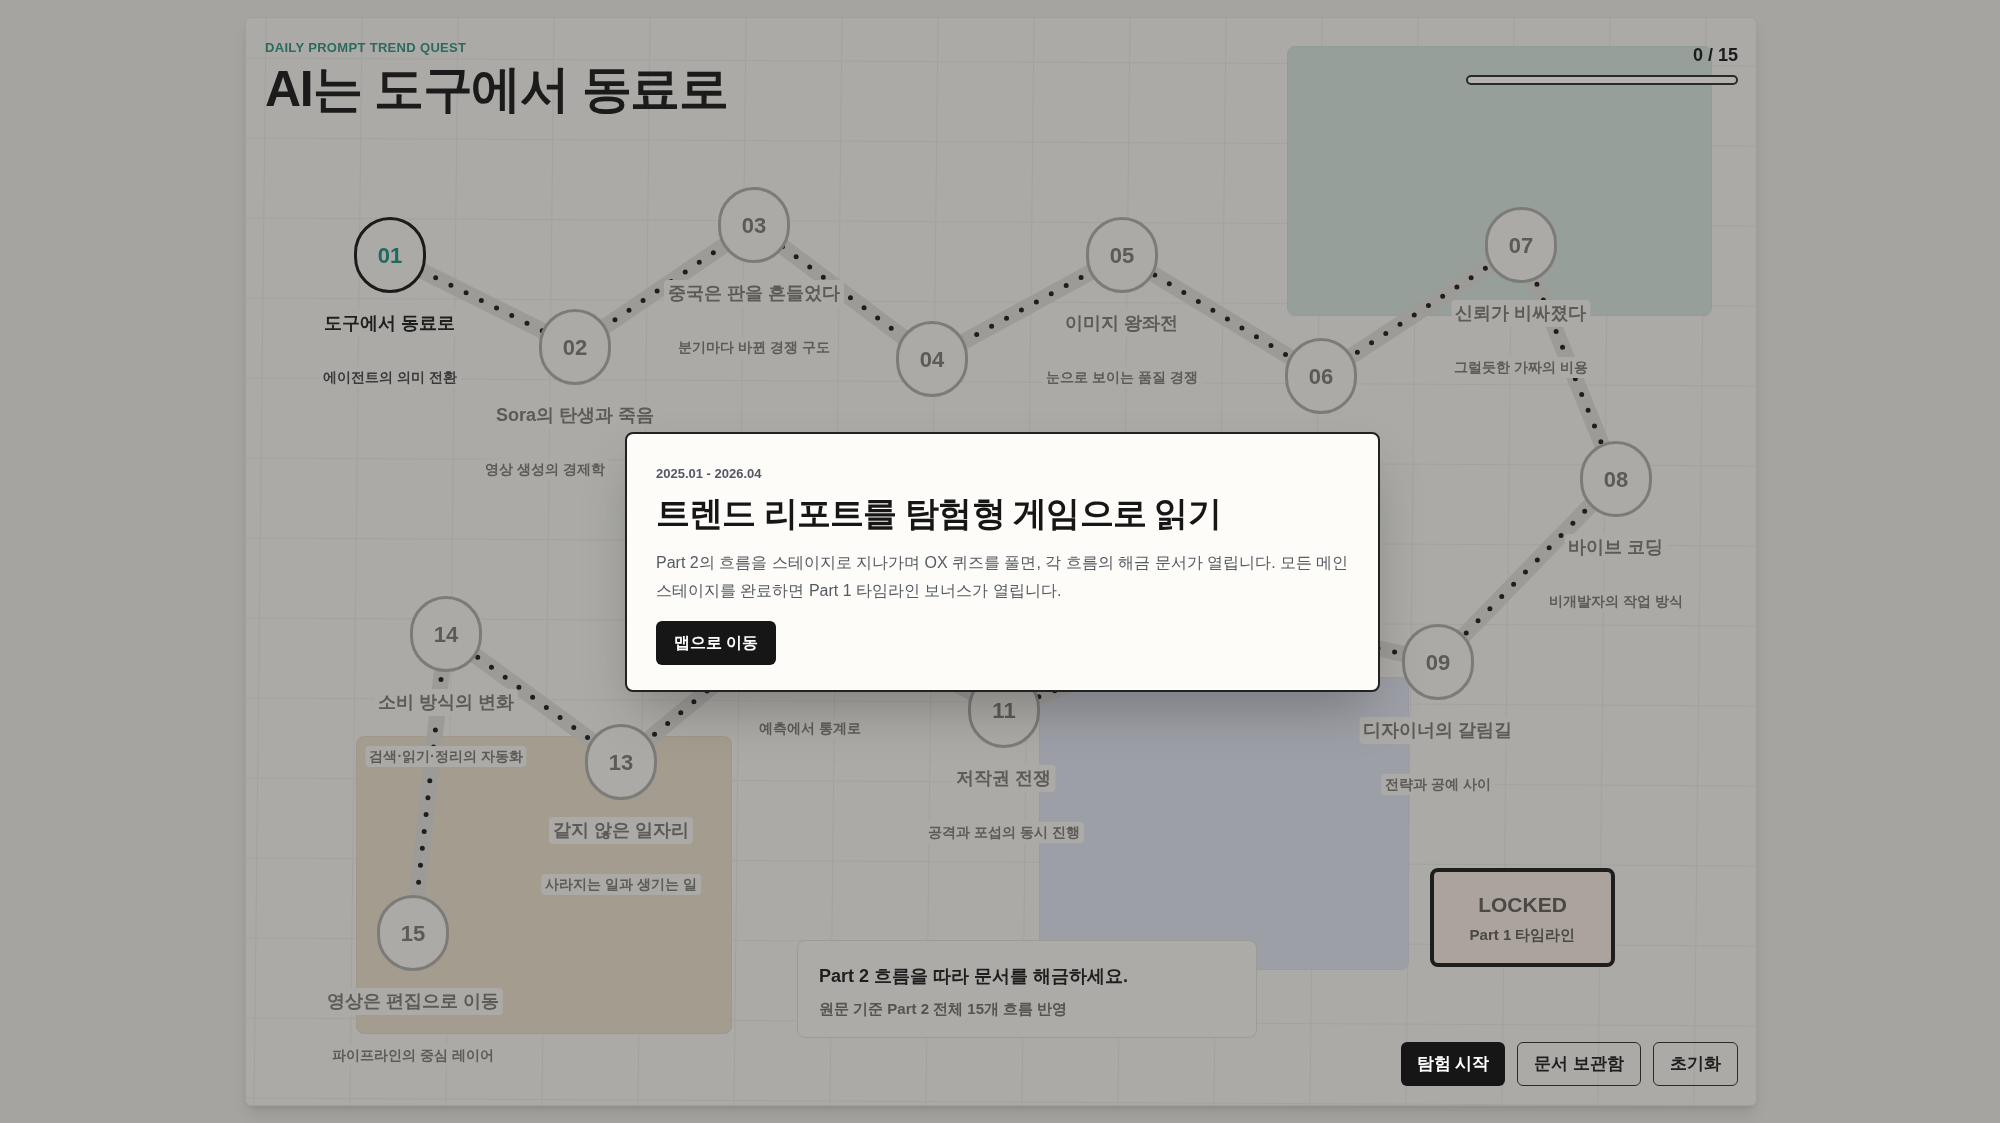 This screenshot has height=1123, width=2000. I want to click on stage-subtitle: 전략과 공예 사이, so click(1438, 784).